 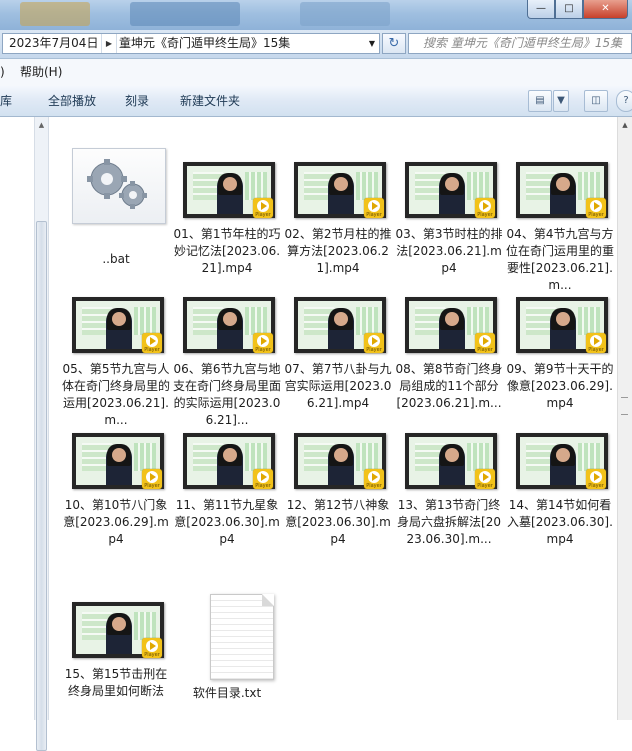 I want to click on window-controls: — □ ✕, so click(x=577, y=9).